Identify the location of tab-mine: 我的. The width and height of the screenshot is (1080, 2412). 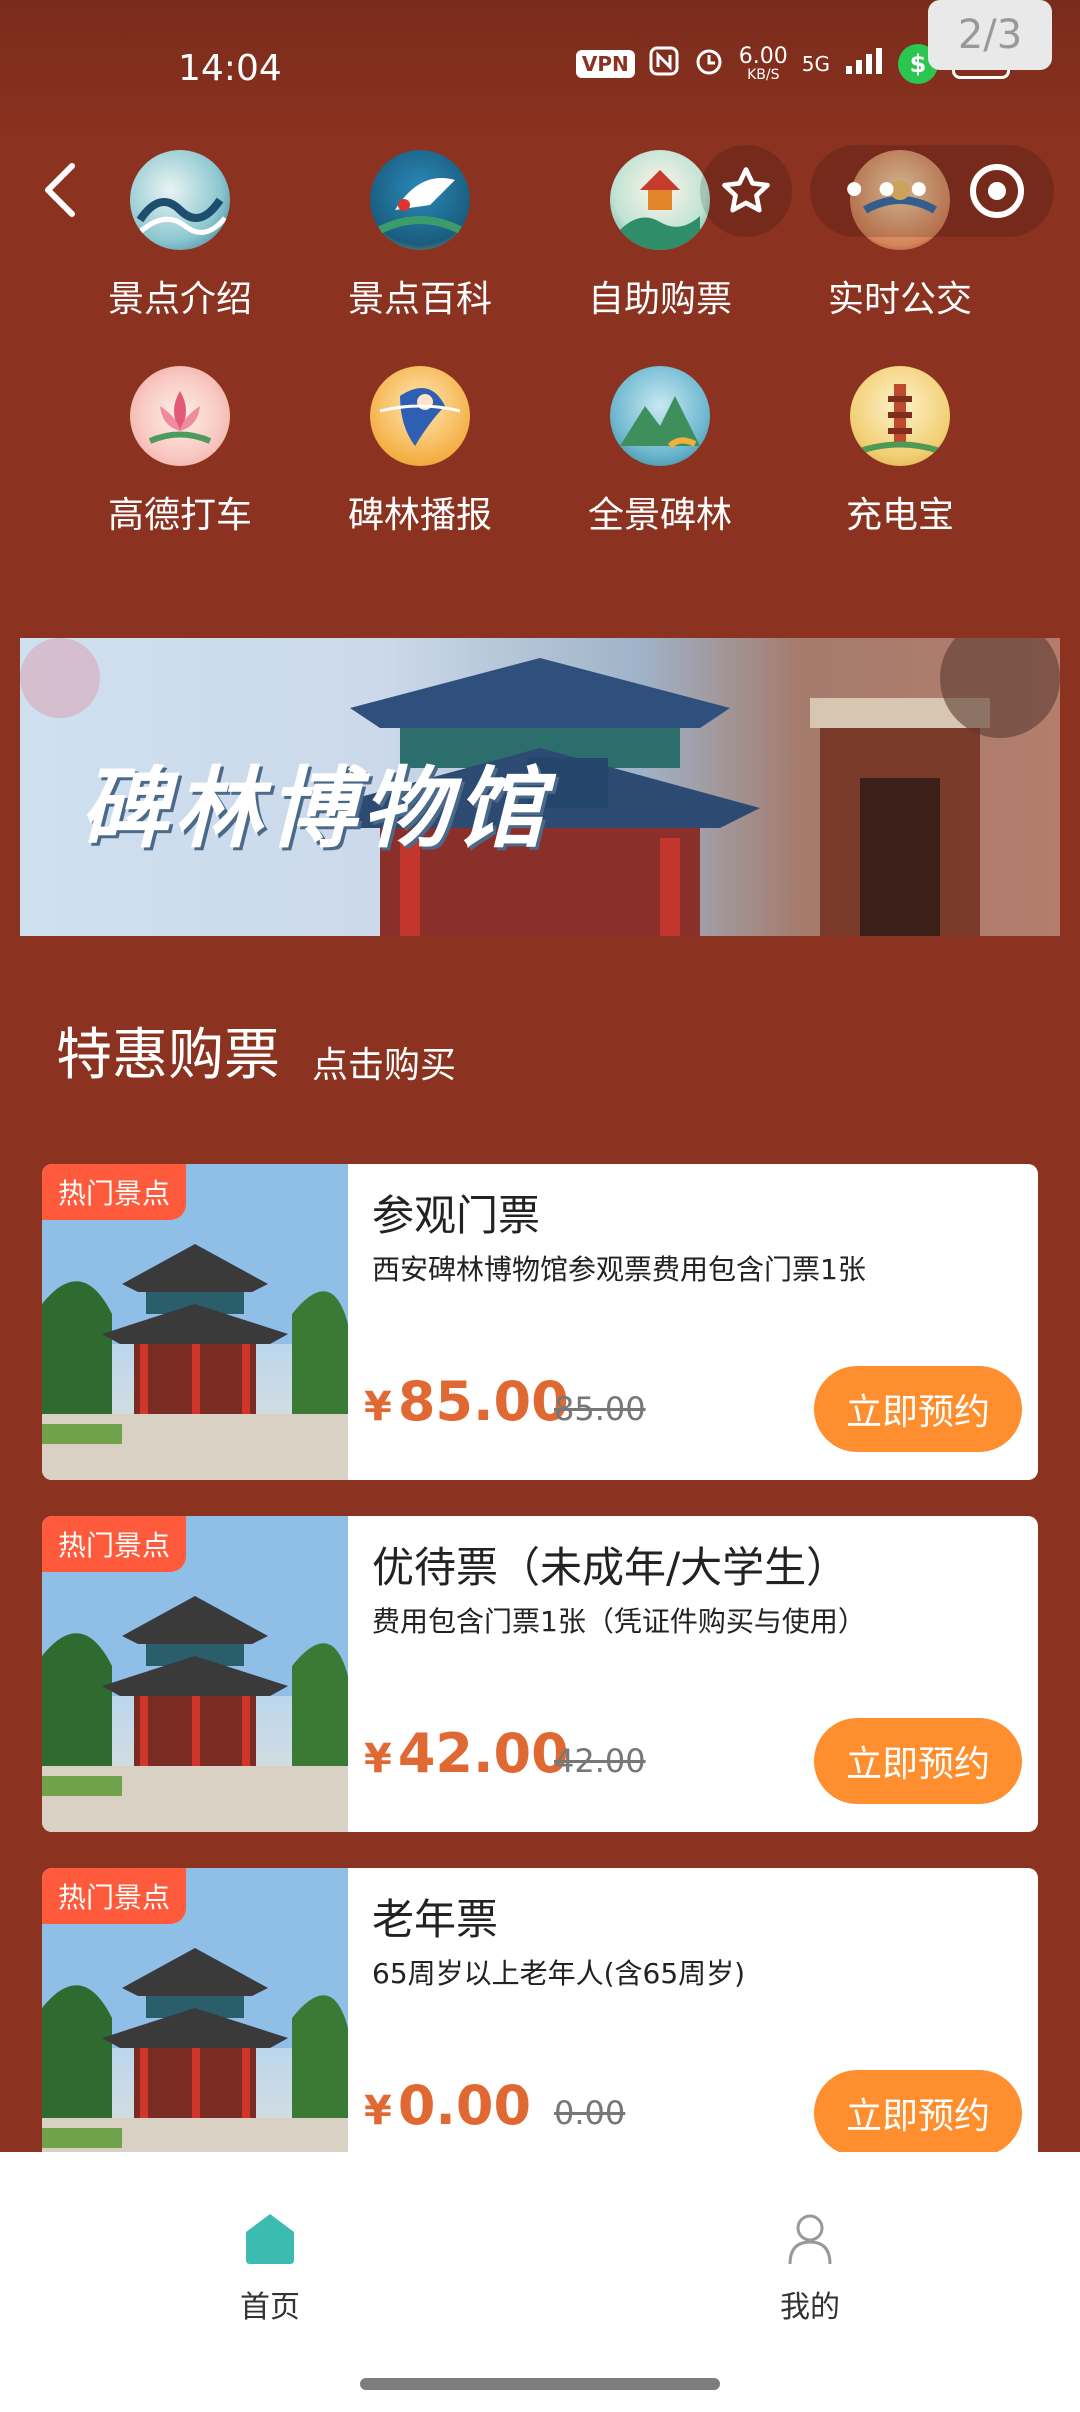
(810, 2267).